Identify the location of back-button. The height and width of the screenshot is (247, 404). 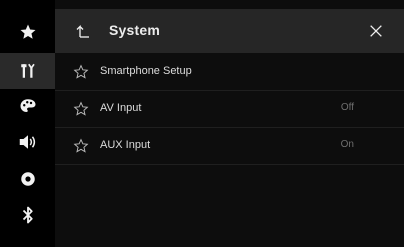
(83, 31).